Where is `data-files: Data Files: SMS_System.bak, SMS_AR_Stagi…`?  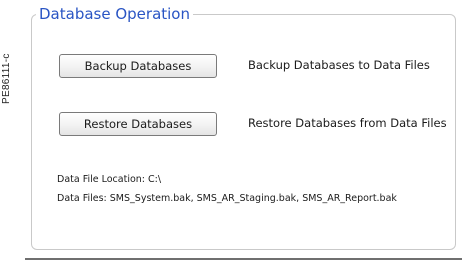
data-files: Data Files: SMS_System.bak, SMS_AR_Stagi… is located at coordinates (227, 198).